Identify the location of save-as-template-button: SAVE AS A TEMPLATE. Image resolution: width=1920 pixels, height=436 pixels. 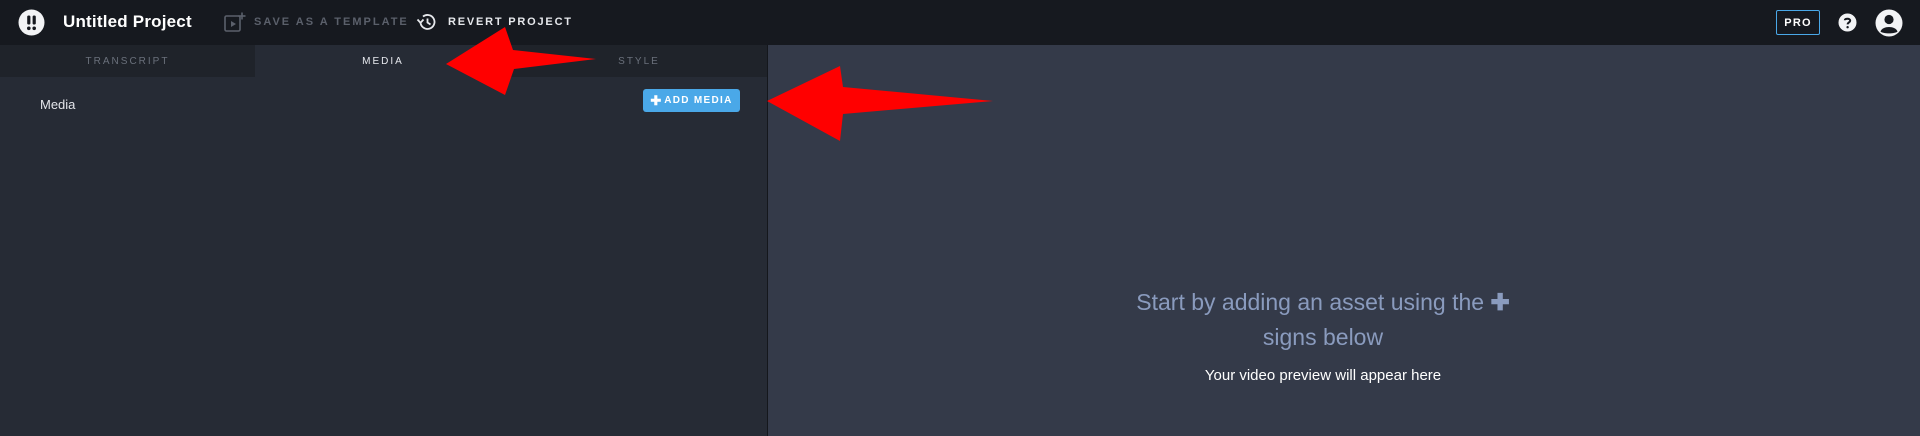
(316, 22).